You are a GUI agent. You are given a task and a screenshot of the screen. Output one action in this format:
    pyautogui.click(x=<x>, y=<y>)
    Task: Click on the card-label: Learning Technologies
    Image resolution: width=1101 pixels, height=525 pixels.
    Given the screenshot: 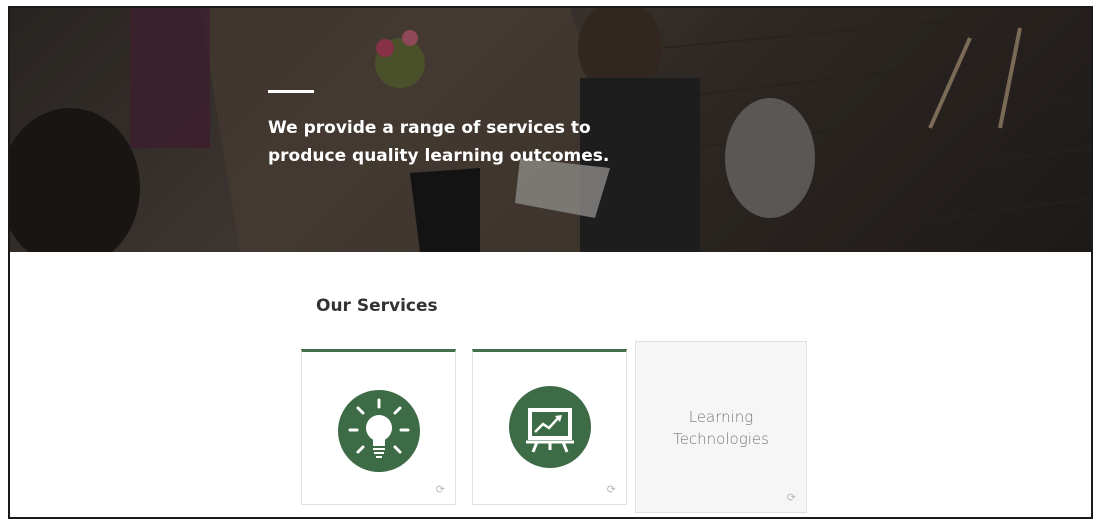 What is the action you would take?
    pyautogui.click(x=721, y=428)
    